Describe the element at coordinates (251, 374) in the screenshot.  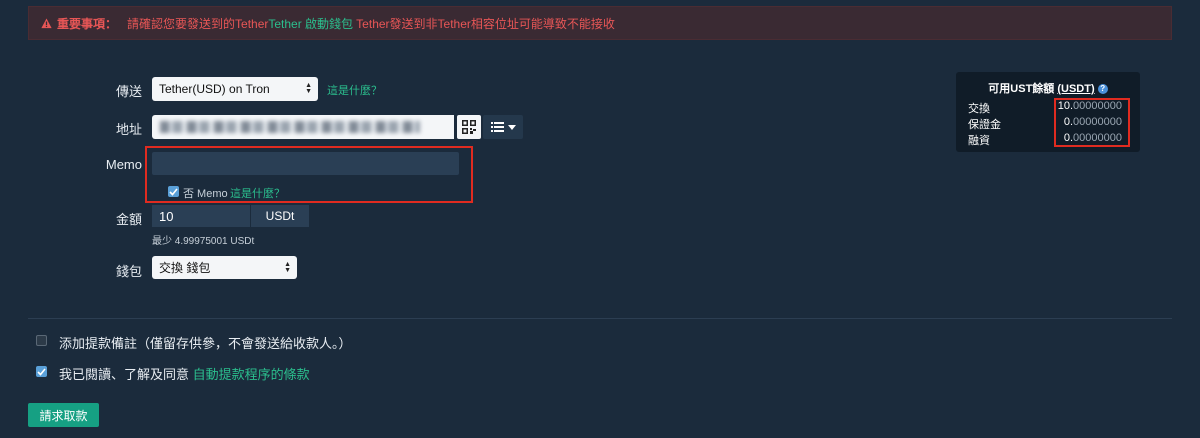
I see `terms-link: 自動提款程序的條款` at that location.